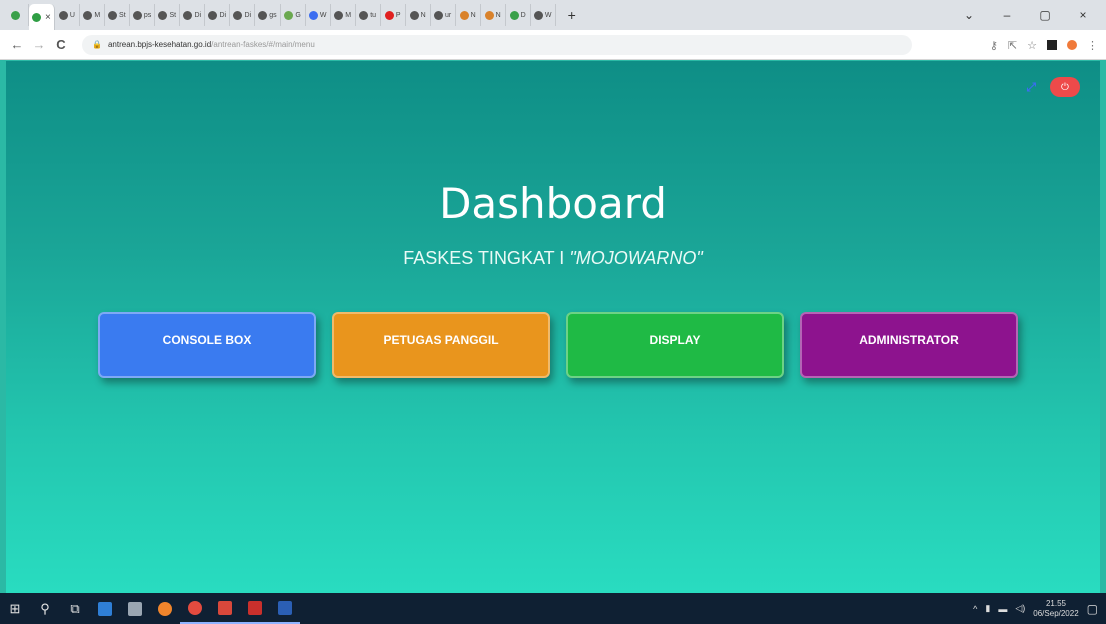 The image size is (1106, 624). I want to click on lock-icon: 🔒, so click(97, 44).